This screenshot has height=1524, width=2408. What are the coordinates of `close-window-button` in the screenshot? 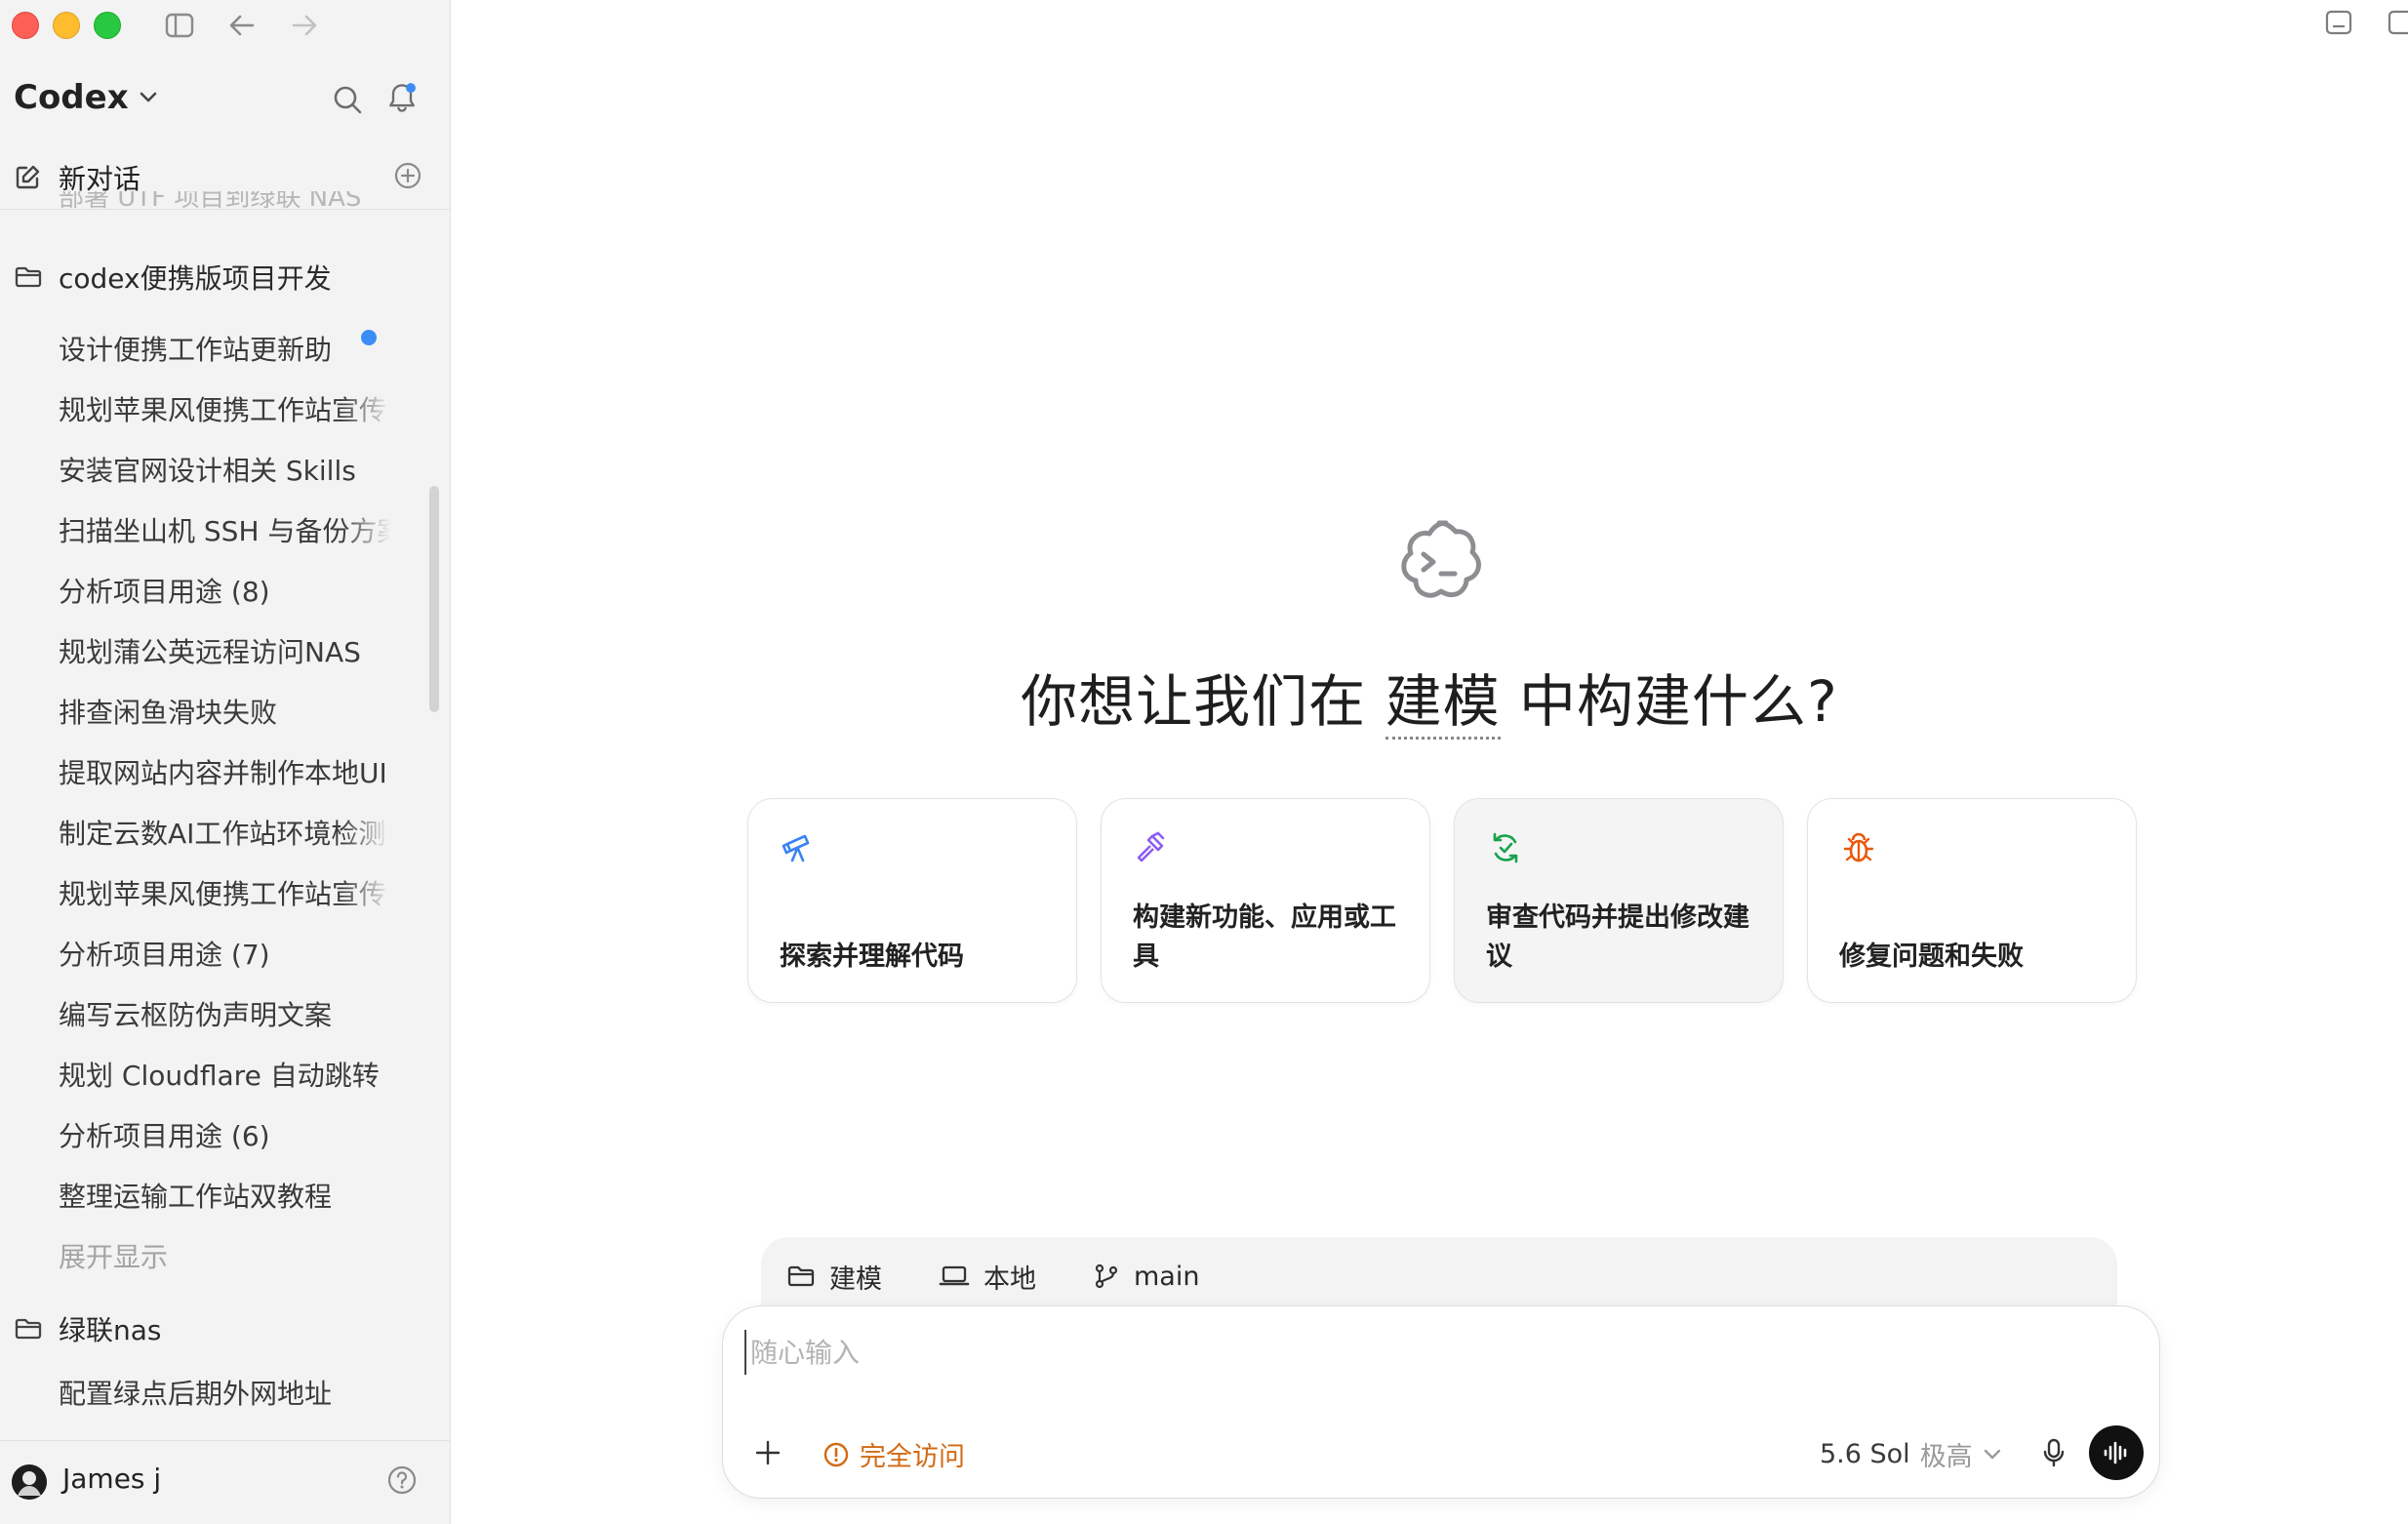 It's located at (25, 25).